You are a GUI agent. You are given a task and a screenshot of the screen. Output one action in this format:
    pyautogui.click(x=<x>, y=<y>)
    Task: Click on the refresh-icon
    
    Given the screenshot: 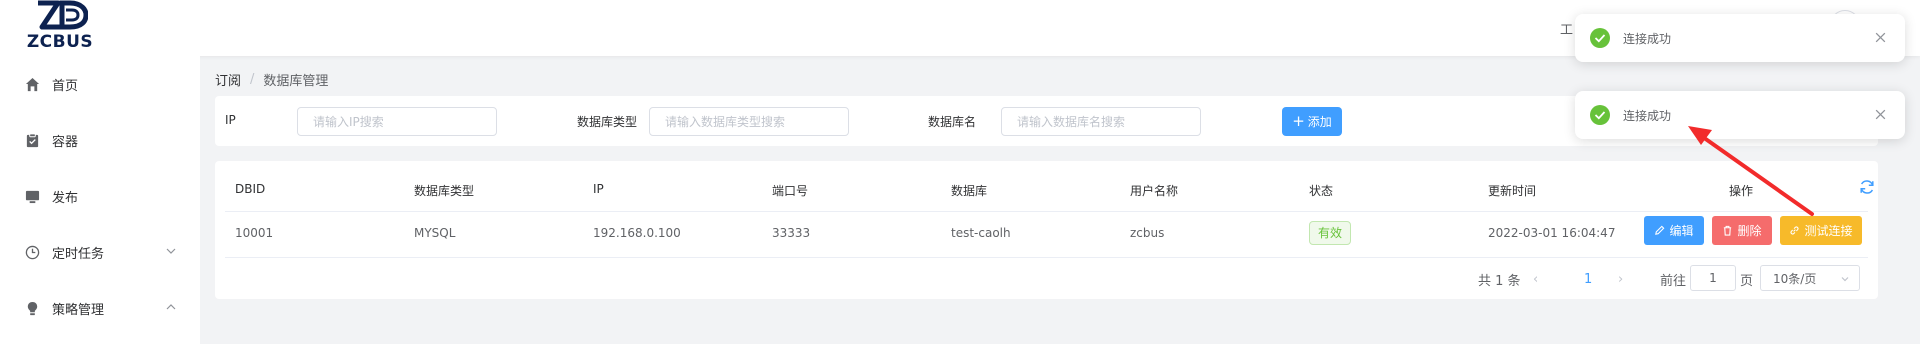 What is the action you would take?
    pyautogui.click(x=1867, y=187)
    